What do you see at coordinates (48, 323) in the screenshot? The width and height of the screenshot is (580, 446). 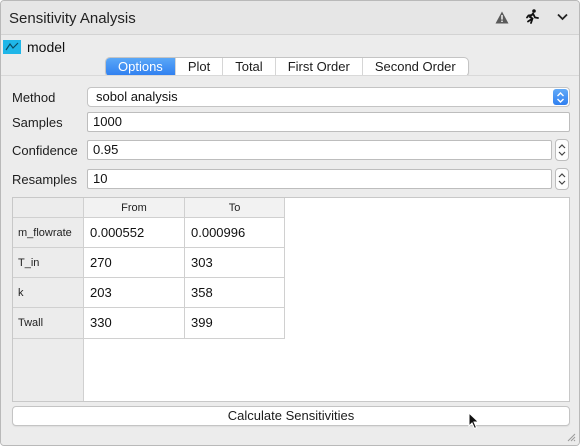 I see `row-header-twall: Twall` at bounding box center [48, 323].